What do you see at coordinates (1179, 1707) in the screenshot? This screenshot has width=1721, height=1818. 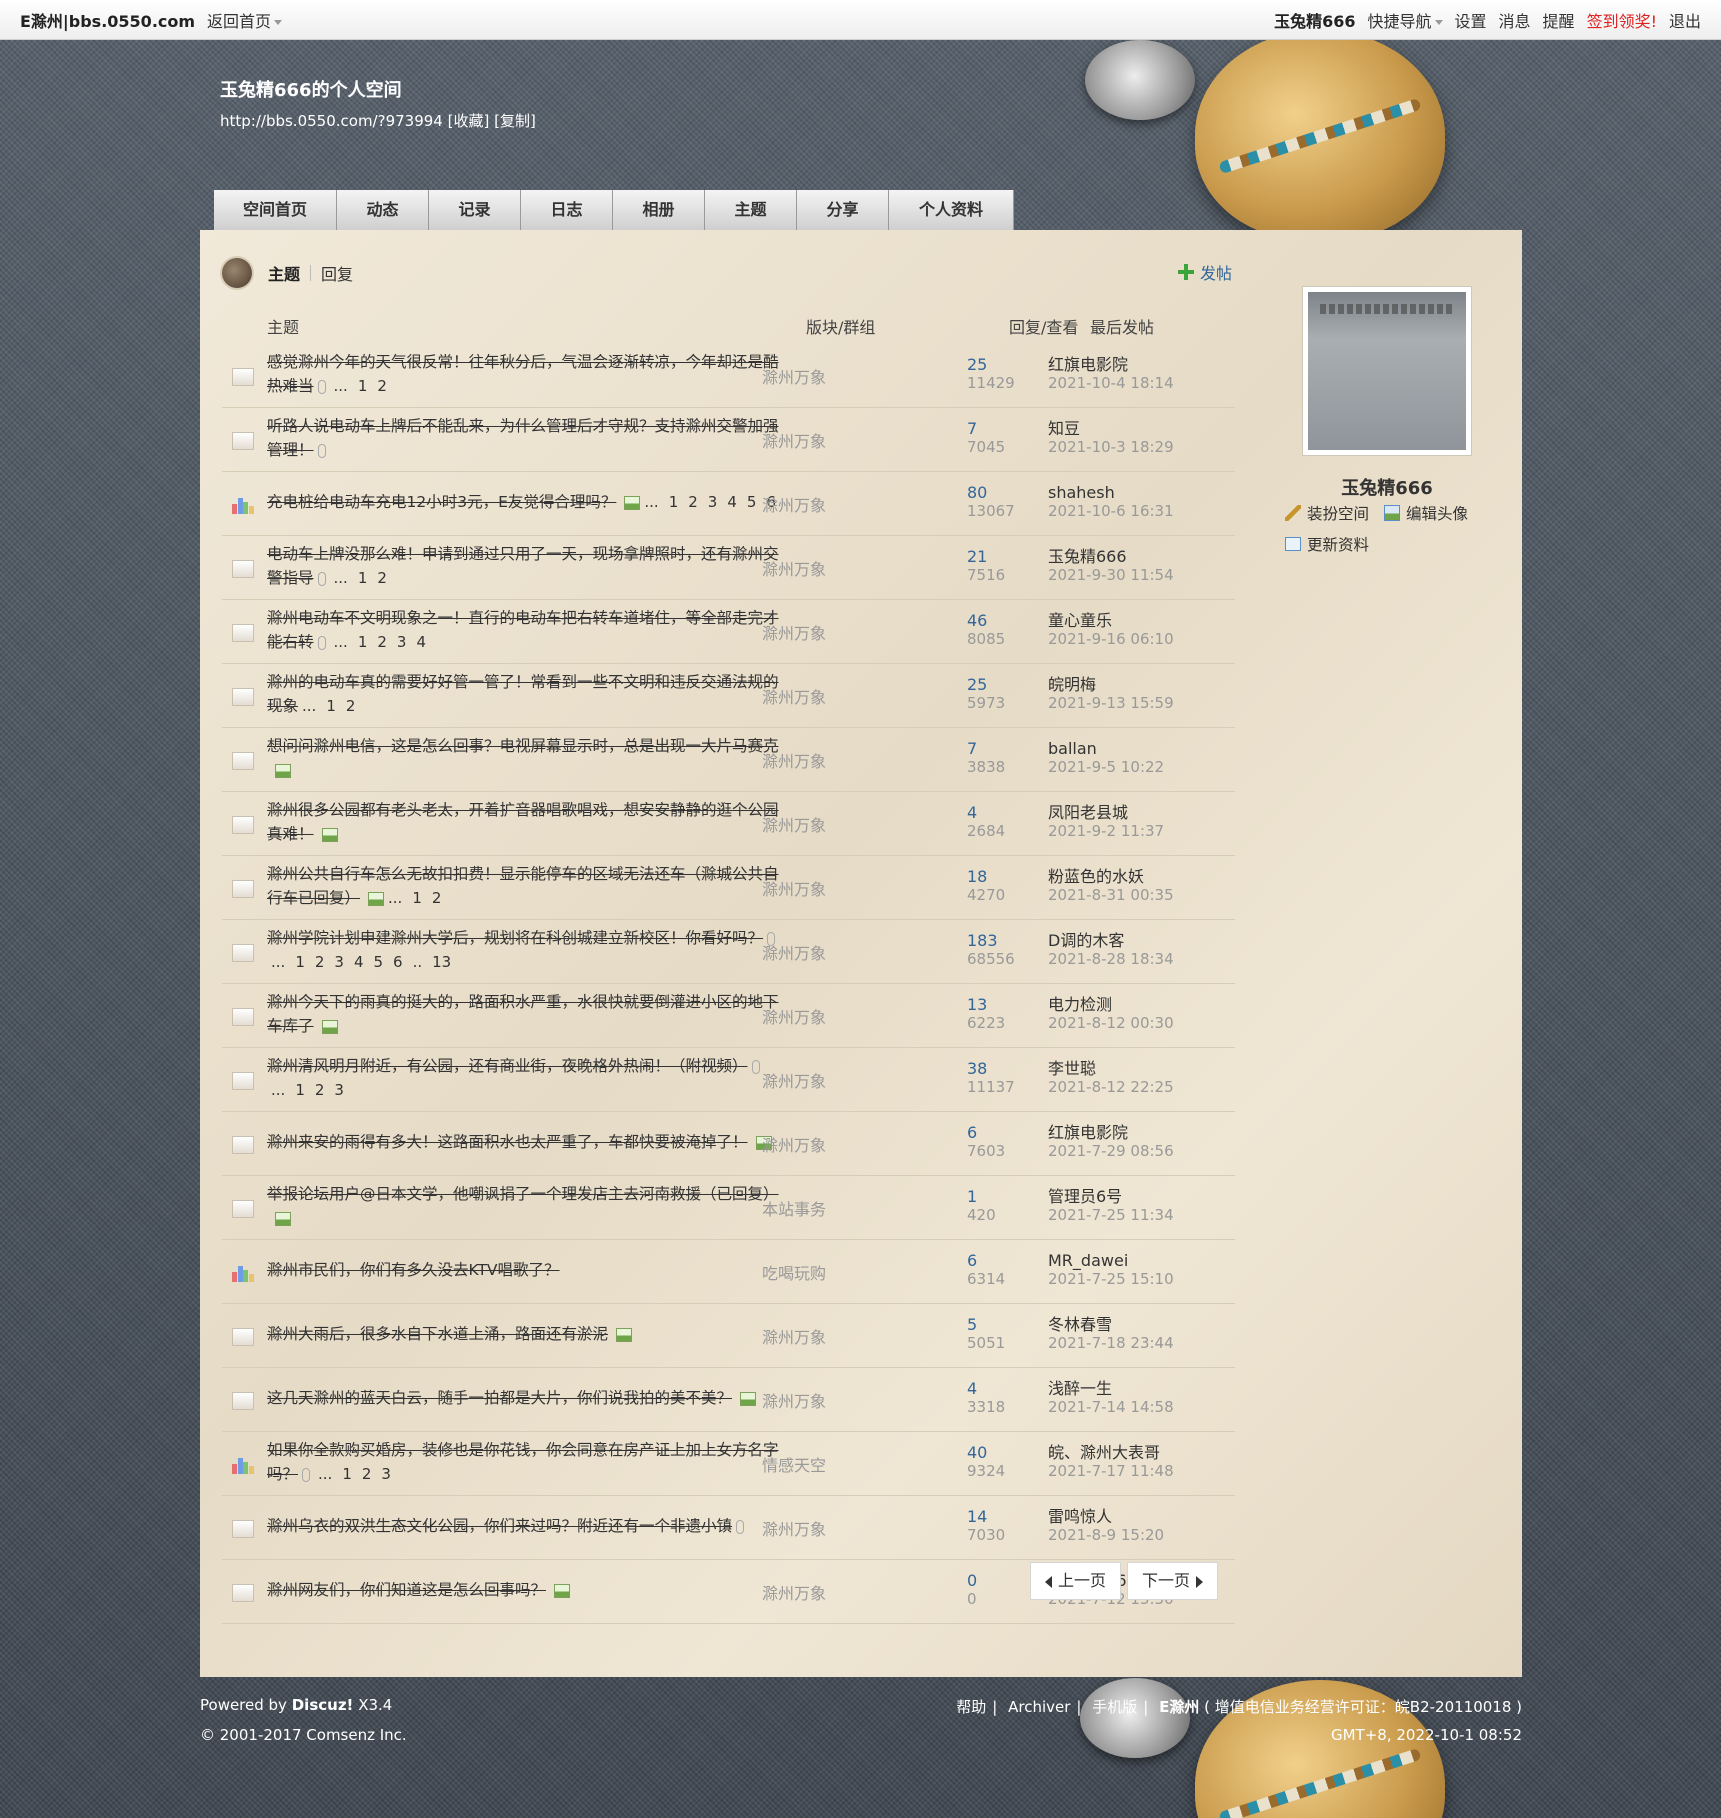 I see `site-footer-link: E滁州` at bounding box center [1179, 1707].